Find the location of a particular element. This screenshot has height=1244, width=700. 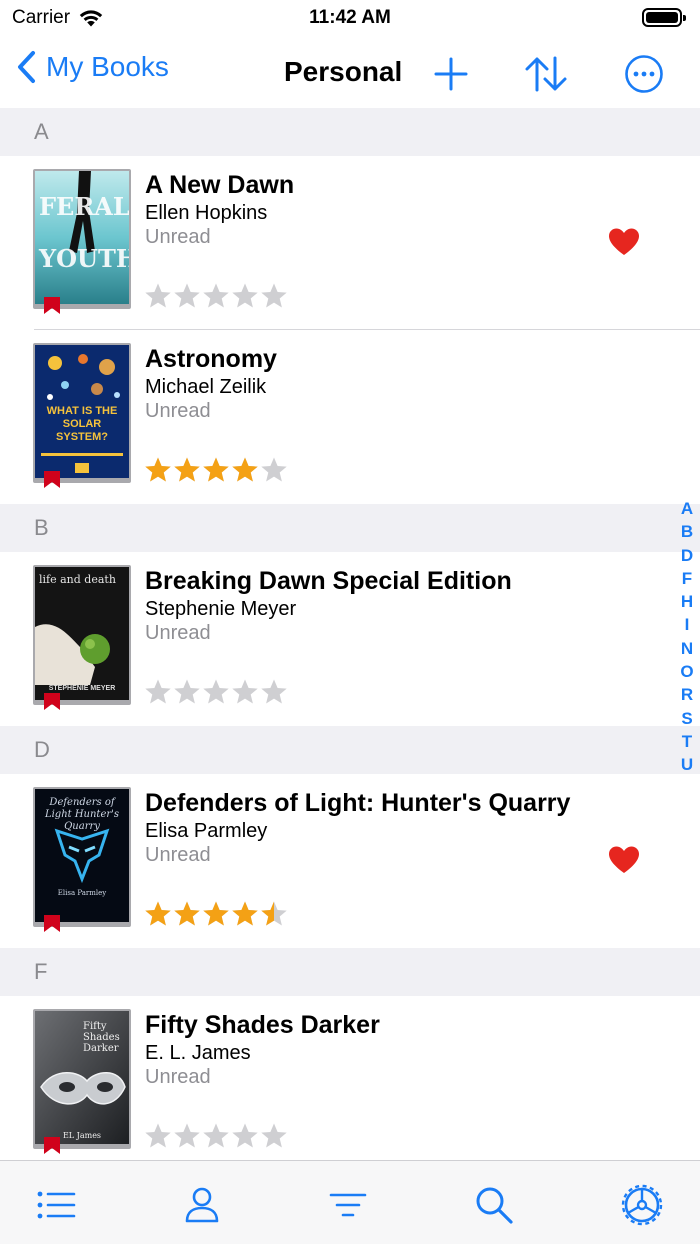

settings-icon is located at coordinates (642, 1205).